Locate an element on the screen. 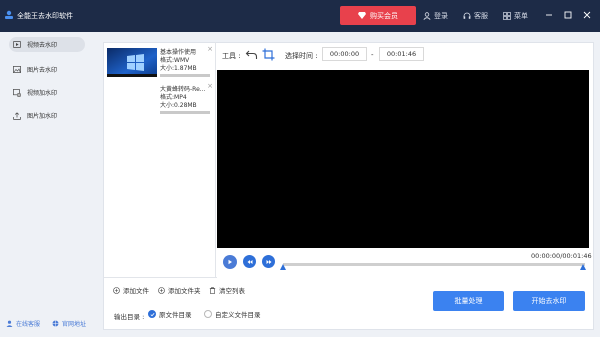  undo-icon is located at coordinates (251, 54).